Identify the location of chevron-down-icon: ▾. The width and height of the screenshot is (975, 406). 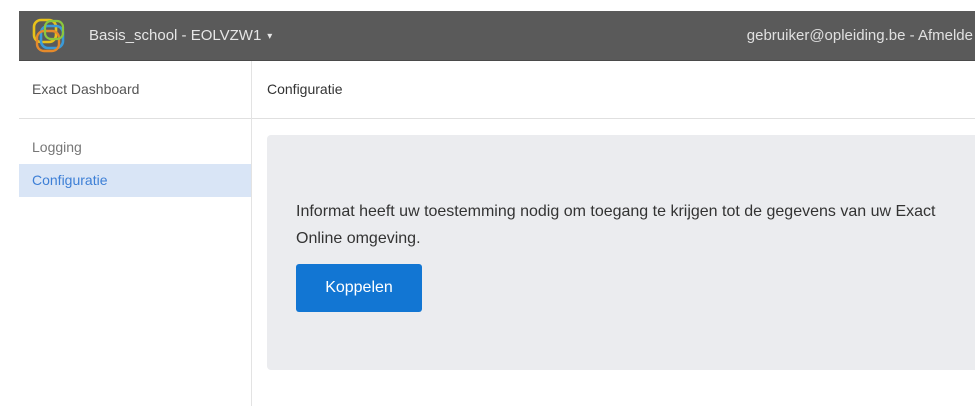
(270, 36).